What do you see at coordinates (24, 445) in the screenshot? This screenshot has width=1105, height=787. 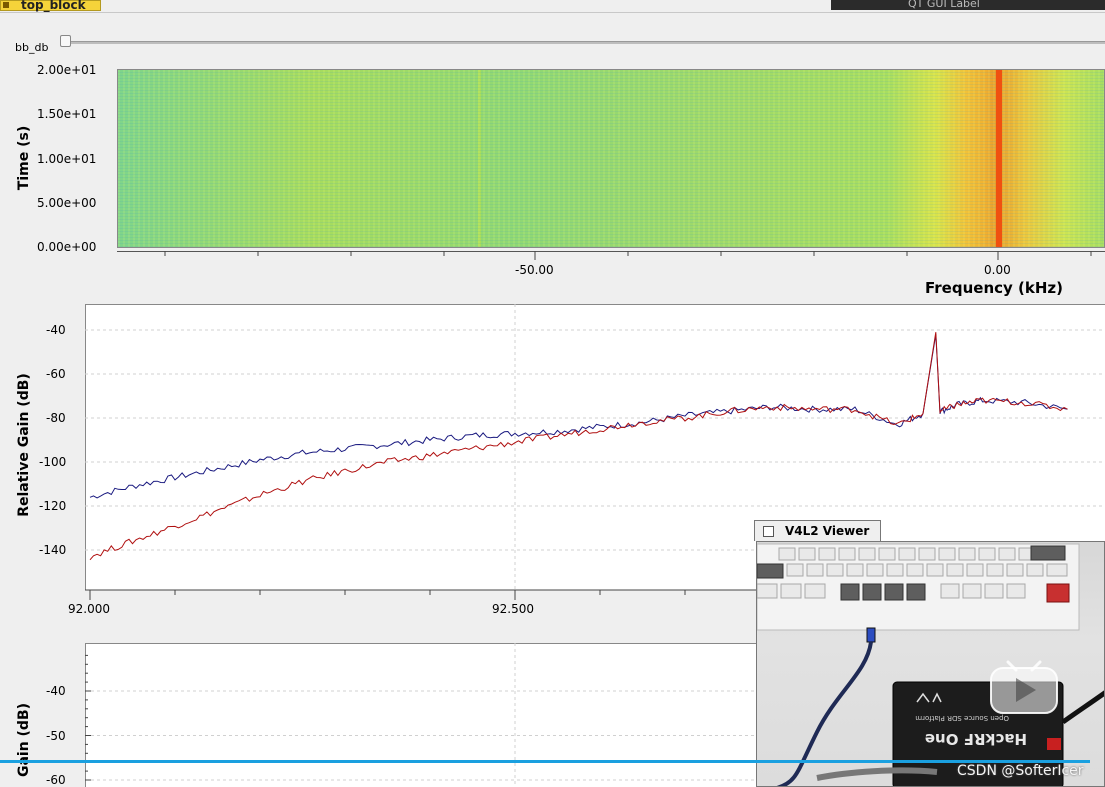 I see `freq-plot-y-label: Relative Gain (dB)` at bounding box center [24, 445].